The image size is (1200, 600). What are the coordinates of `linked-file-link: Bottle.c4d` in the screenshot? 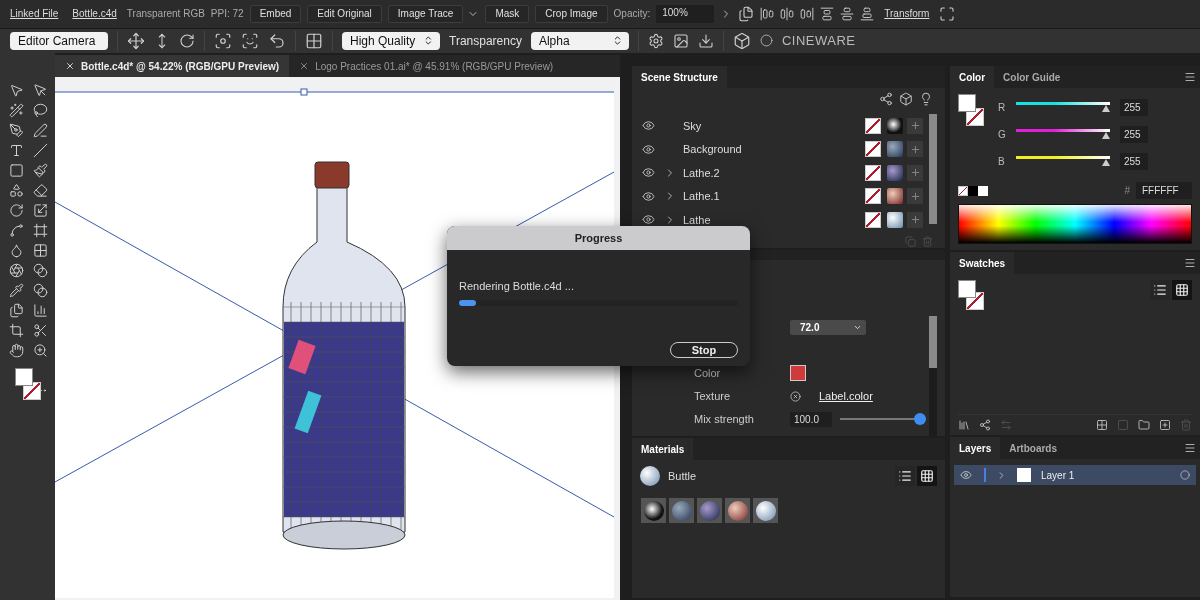 It's located at (94, 14).